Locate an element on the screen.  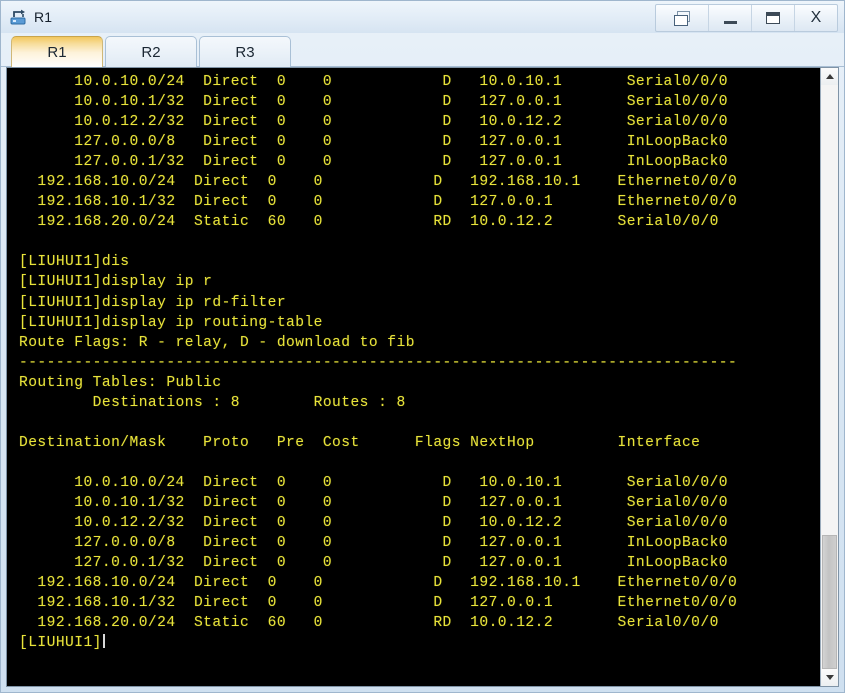
scroll-up-button is located at coordinates (829, 76).